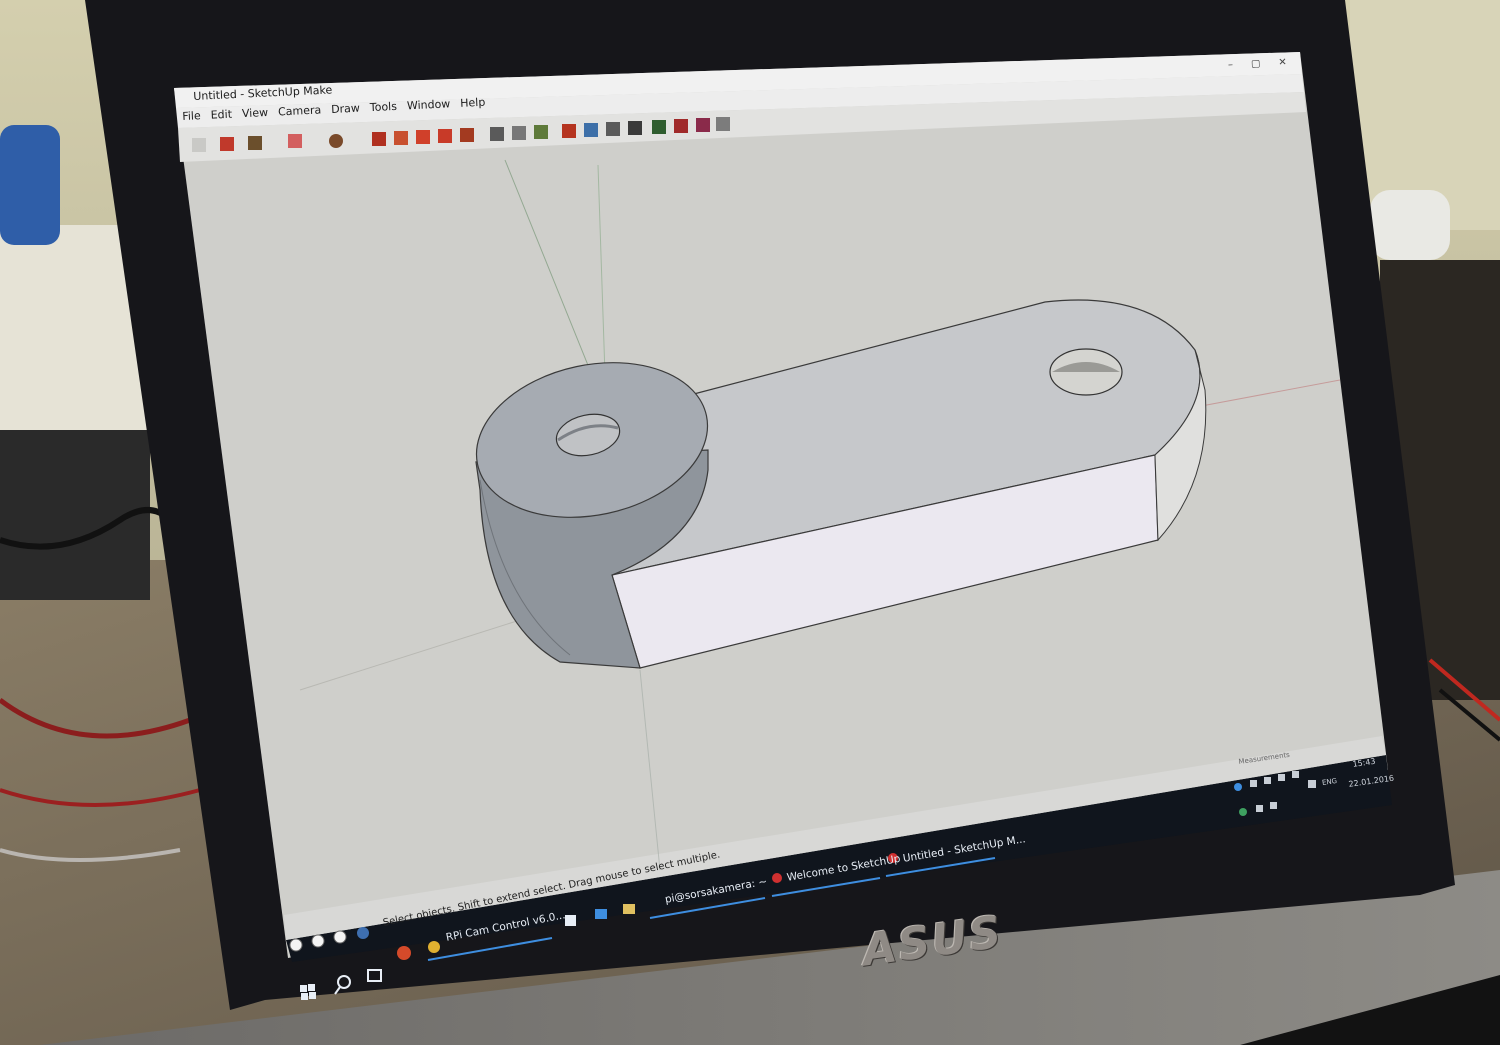 The image size is (1500, 1045). I want to click on folder-icon, so click(629, 909).